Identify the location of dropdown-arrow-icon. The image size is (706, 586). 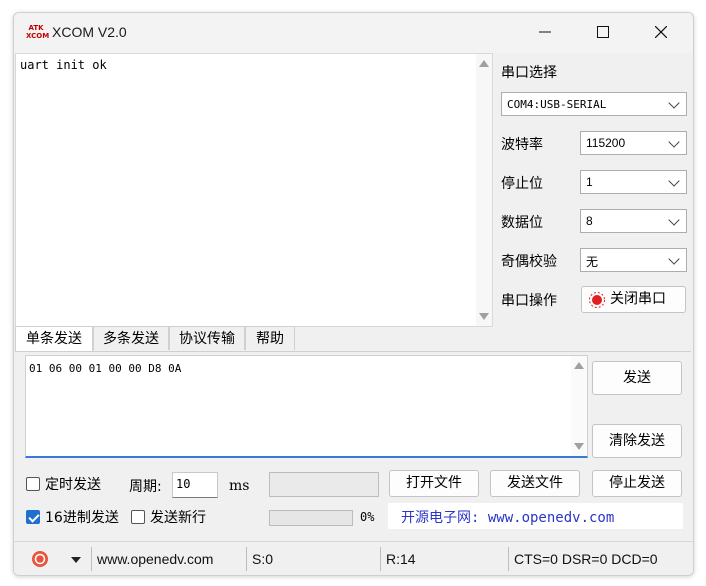
(76, 560).